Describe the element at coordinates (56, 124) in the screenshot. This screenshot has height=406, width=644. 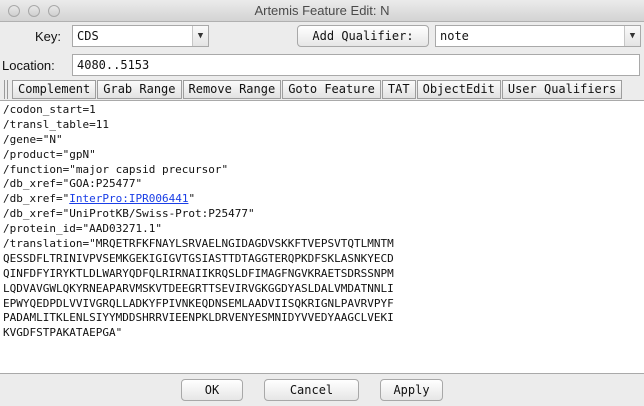
I see `qualifier-line: /transl_table=11` at that location.